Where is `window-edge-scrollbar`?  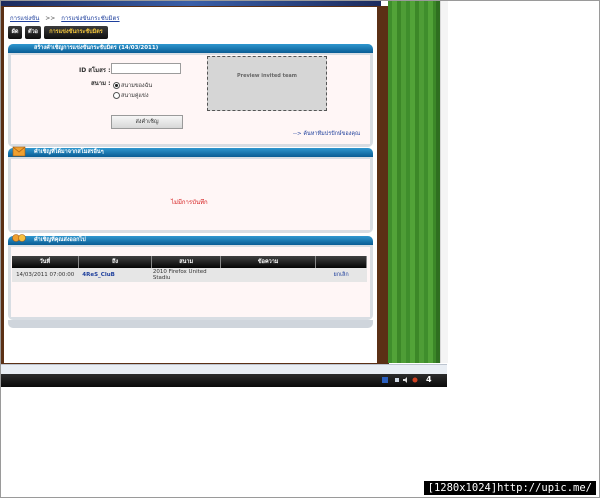
window-edge-scrollbar is located at coordinates (444, 182).